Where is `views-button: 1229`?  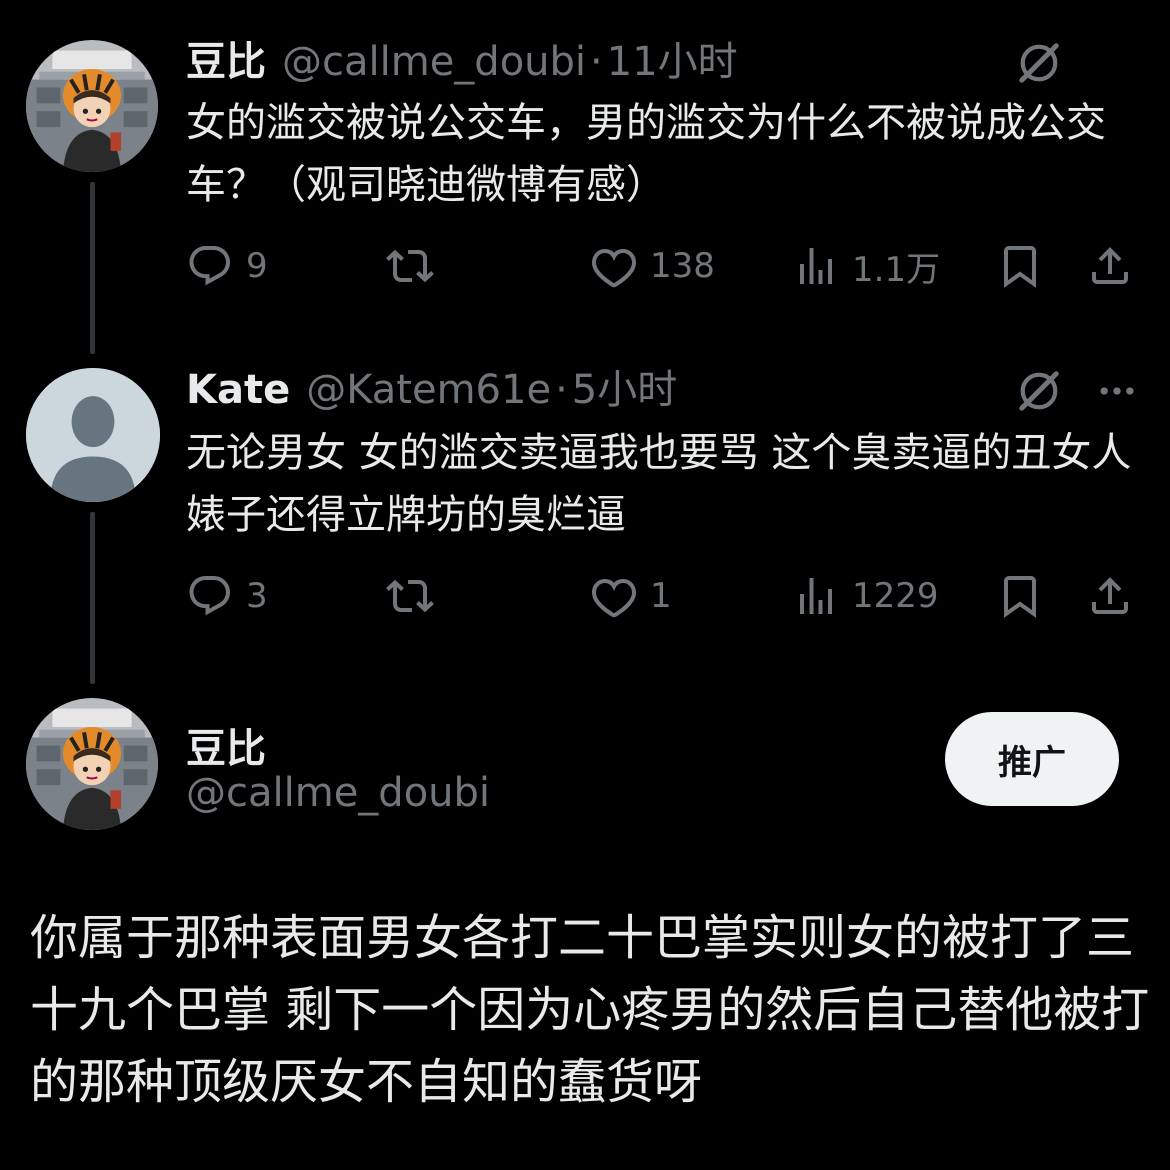 views-button: 1229 is located at coordinates (865, 596).